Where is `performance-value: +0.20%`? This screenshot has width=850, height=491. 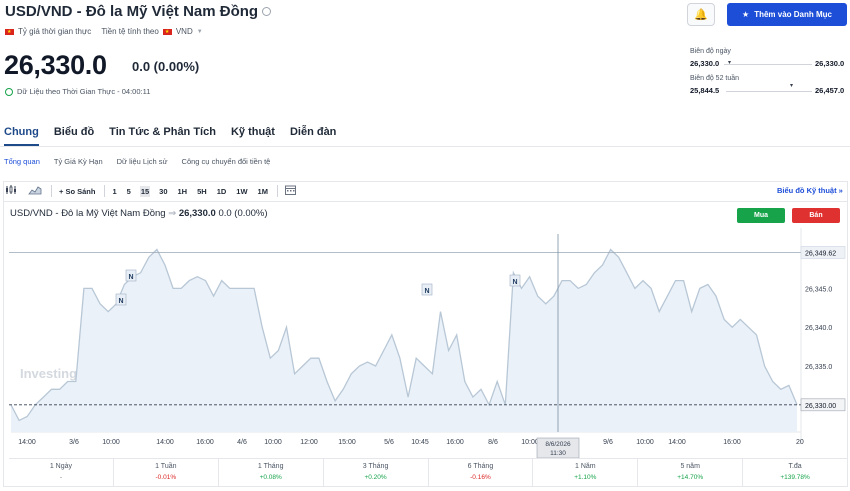
performance-value: +0.20% is located at coordinates (375, 477).